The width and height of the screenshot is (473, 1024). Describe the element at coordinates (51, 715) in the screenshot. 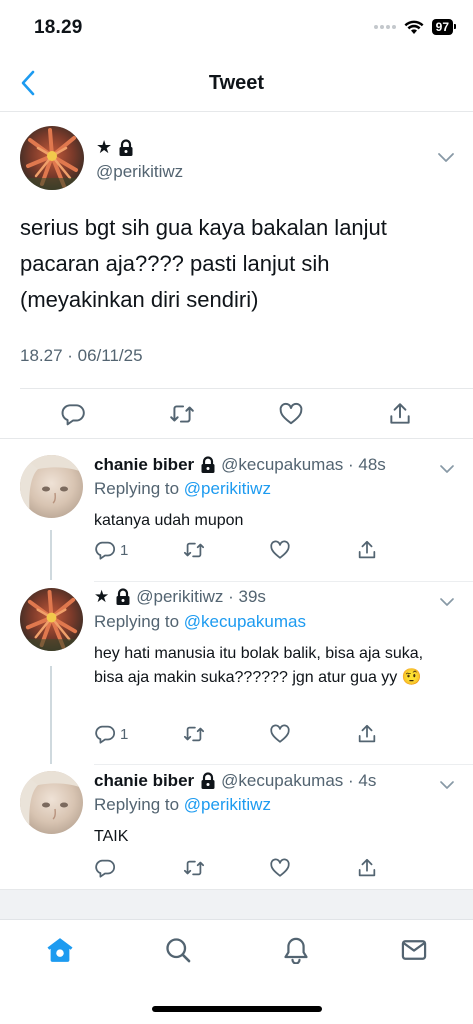

I see `thread-line` at that location.